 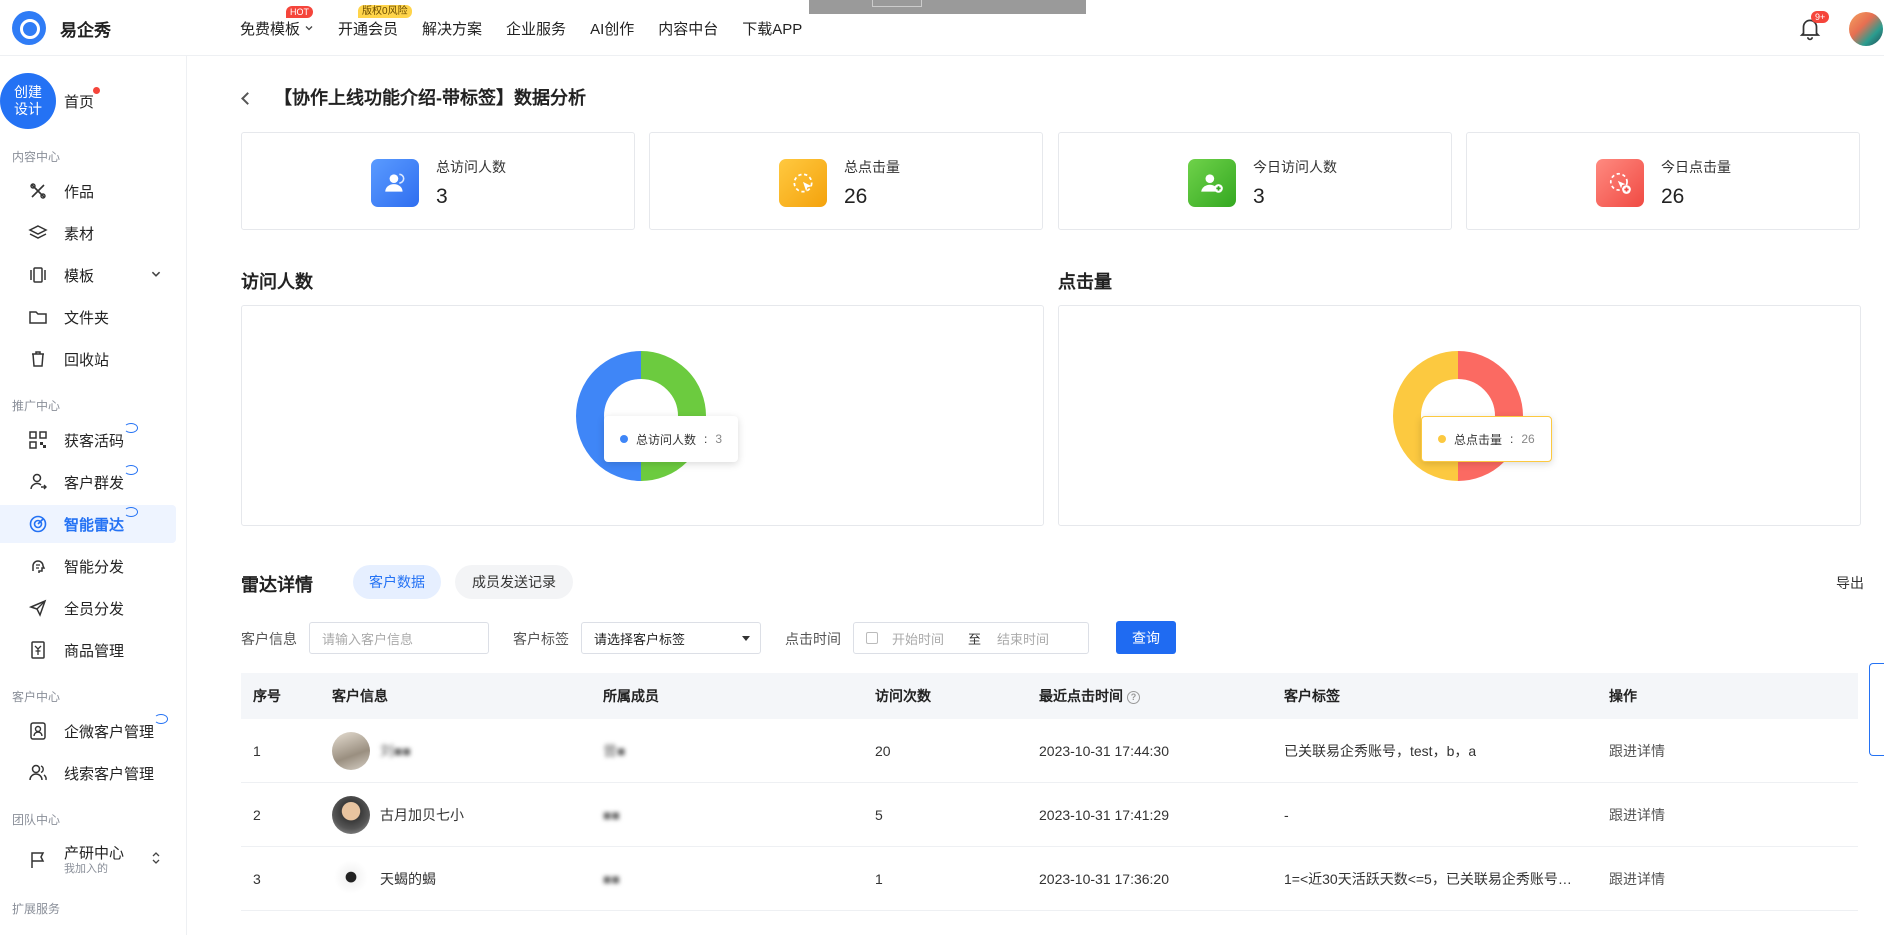 I want to click on nav-label: 免费模板, so click(x=270, y=29).